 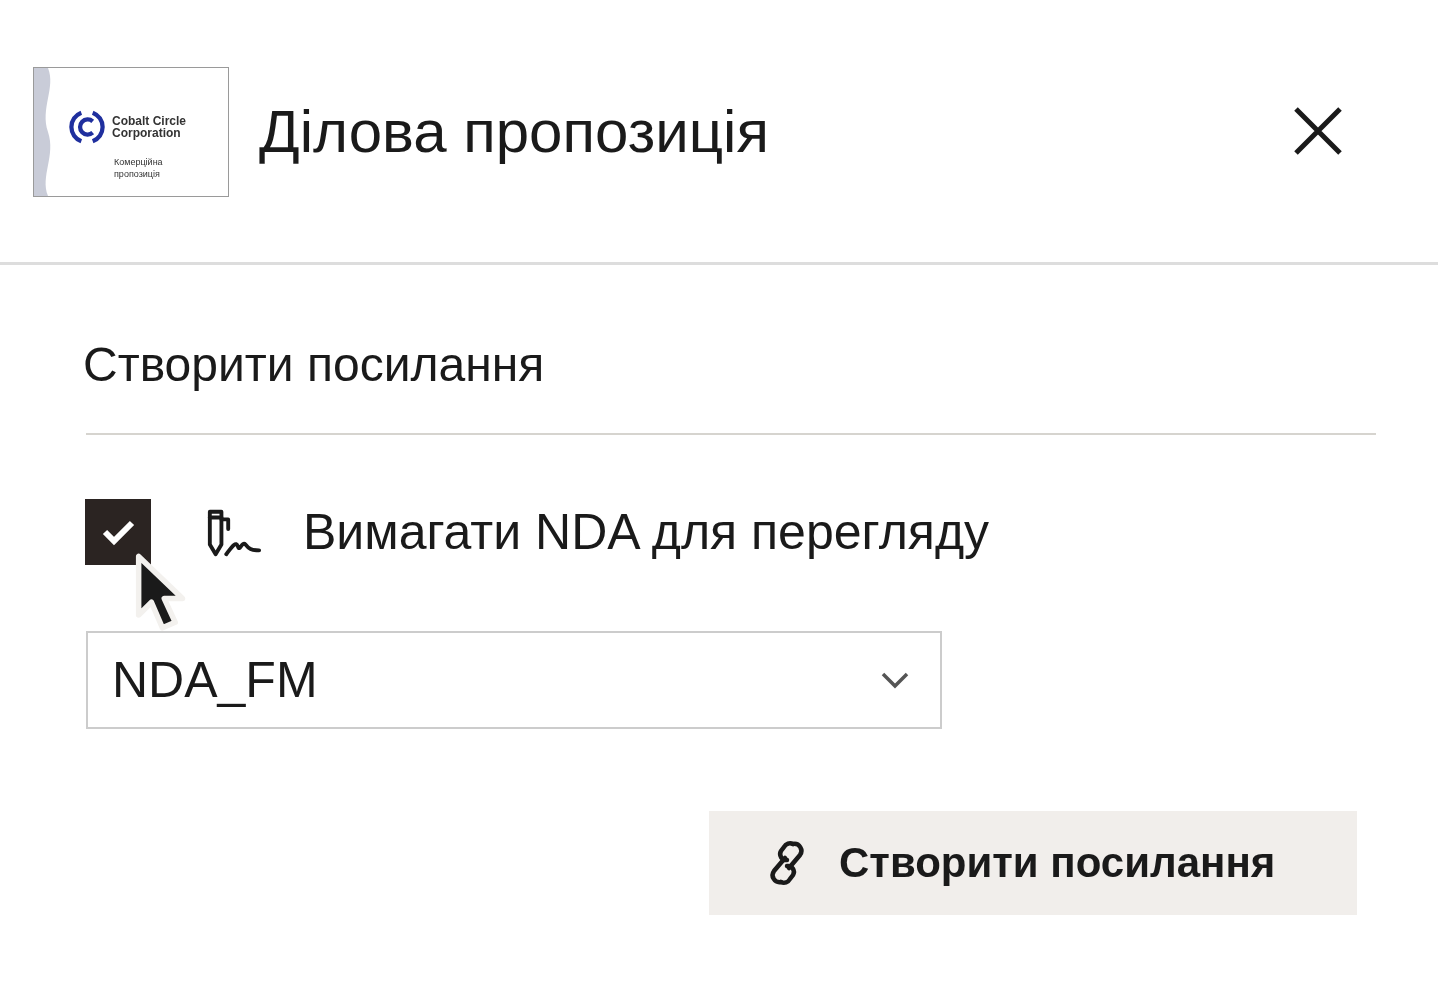 I want to click on dialog-title: Ділова пропозиція, so click(x=514, y=131).